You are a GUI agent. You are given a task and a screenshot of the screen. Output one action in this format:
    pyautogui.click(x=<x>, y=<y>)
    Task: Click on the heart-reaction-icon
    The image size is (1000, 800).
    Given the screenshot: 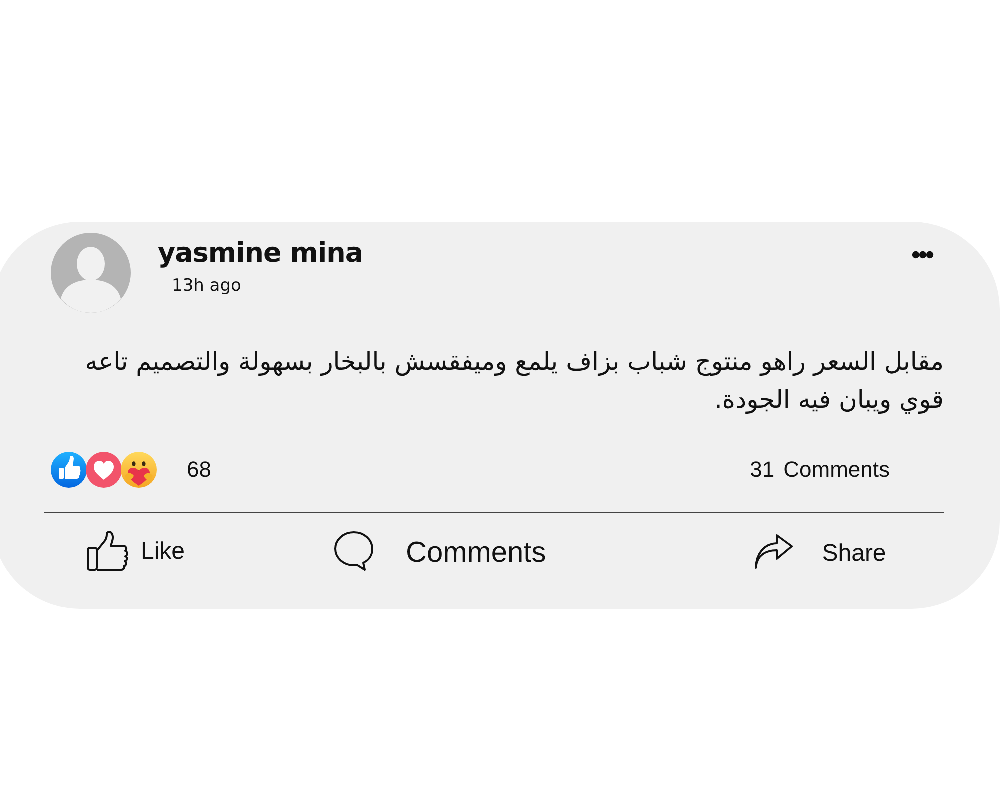 What is the action you would take?
    pyautogui.click(x=104, y=470)
    